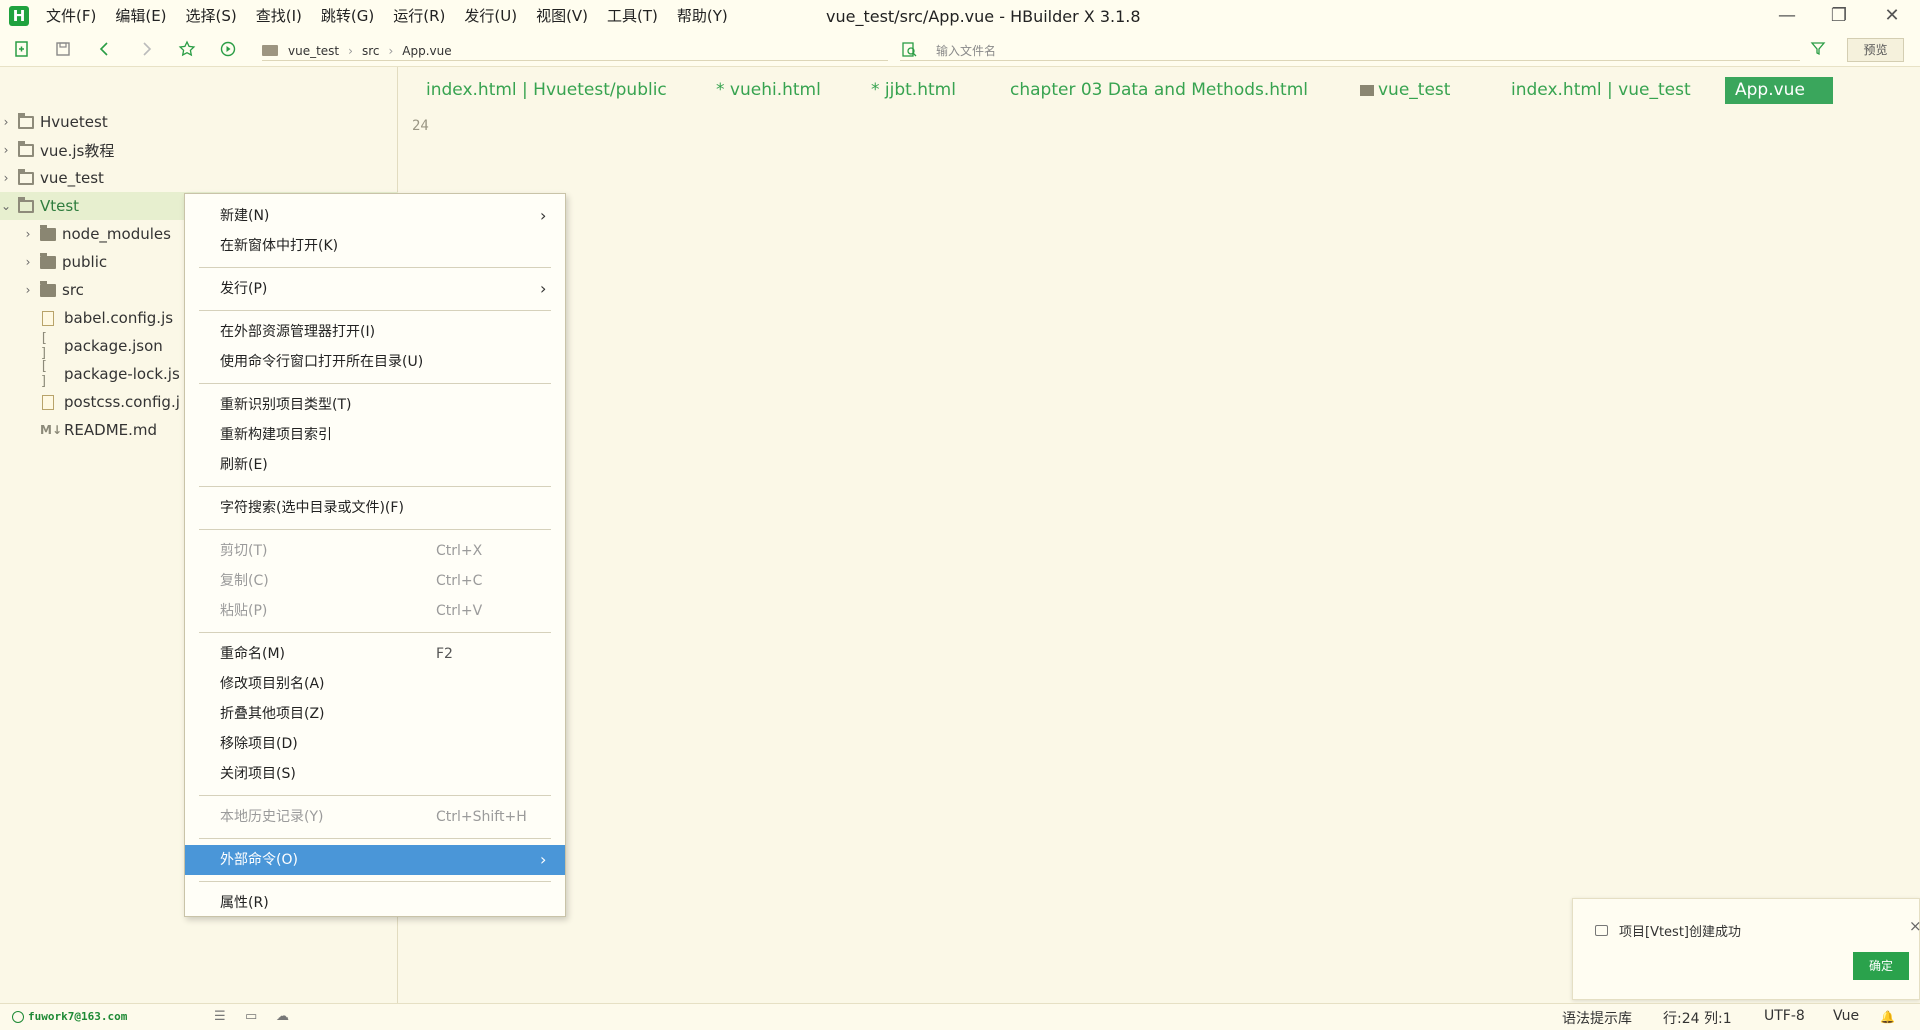 Image resolution: width=1920 pixels, height=1030 pixels. Describe the element at coordinates (375, 289) in the screenshot. I see `context-menu-item: 发行(P) ›` at that location.